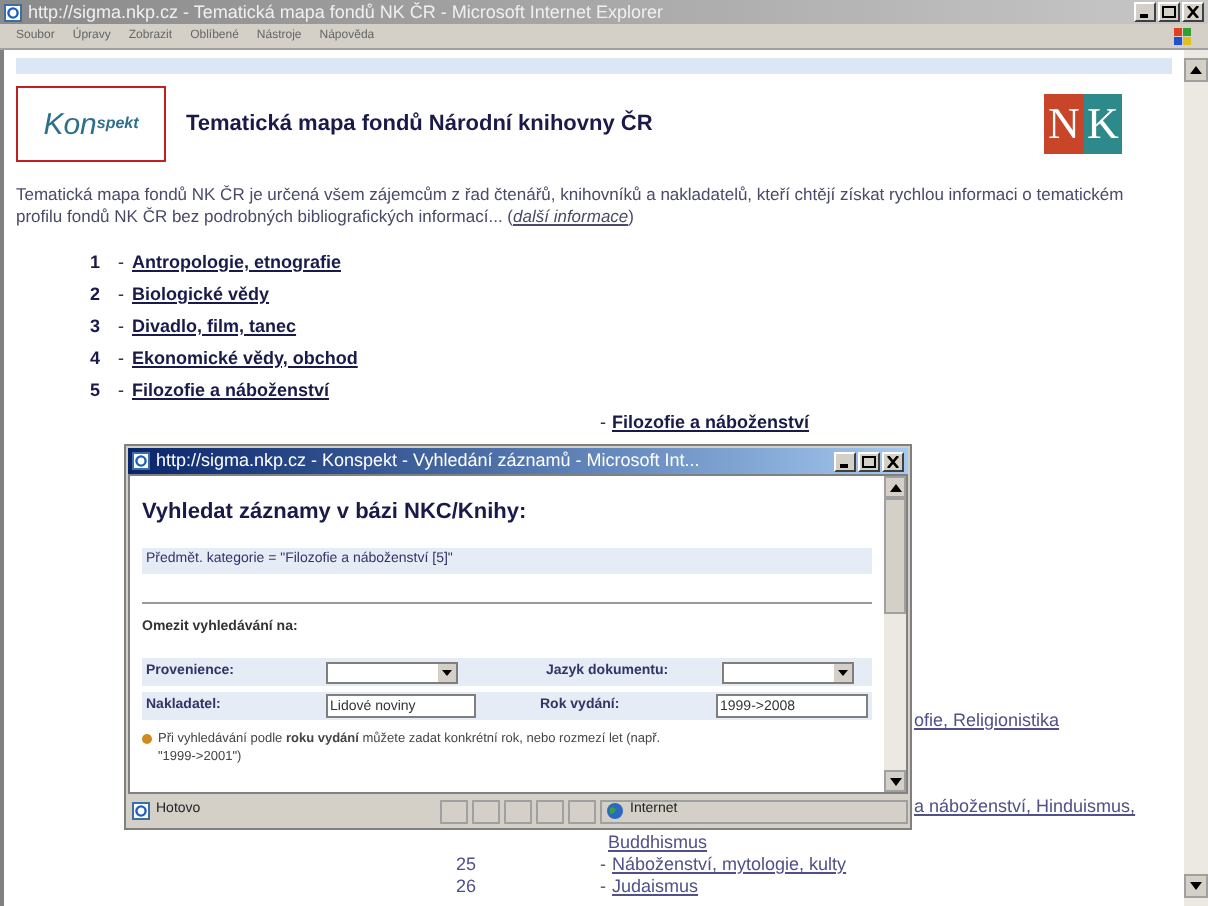  I want to click on category-link: Filozofie a náboženství, so click(231, 391).